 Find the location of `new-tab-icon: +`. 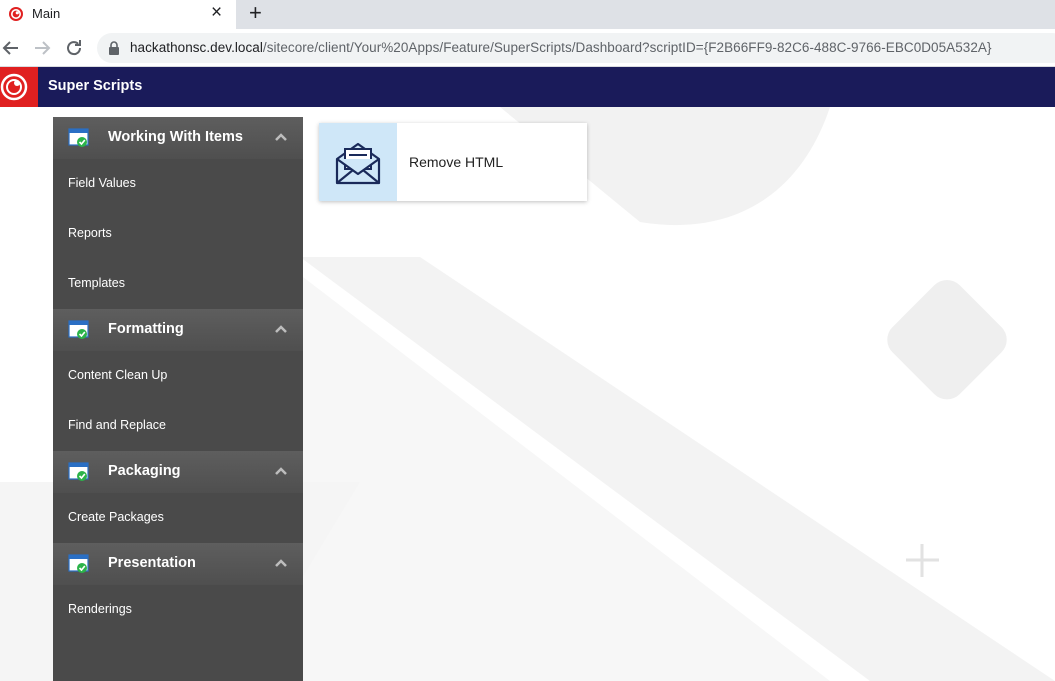

new-tab-icon: + is located at coordinates (255, 13).